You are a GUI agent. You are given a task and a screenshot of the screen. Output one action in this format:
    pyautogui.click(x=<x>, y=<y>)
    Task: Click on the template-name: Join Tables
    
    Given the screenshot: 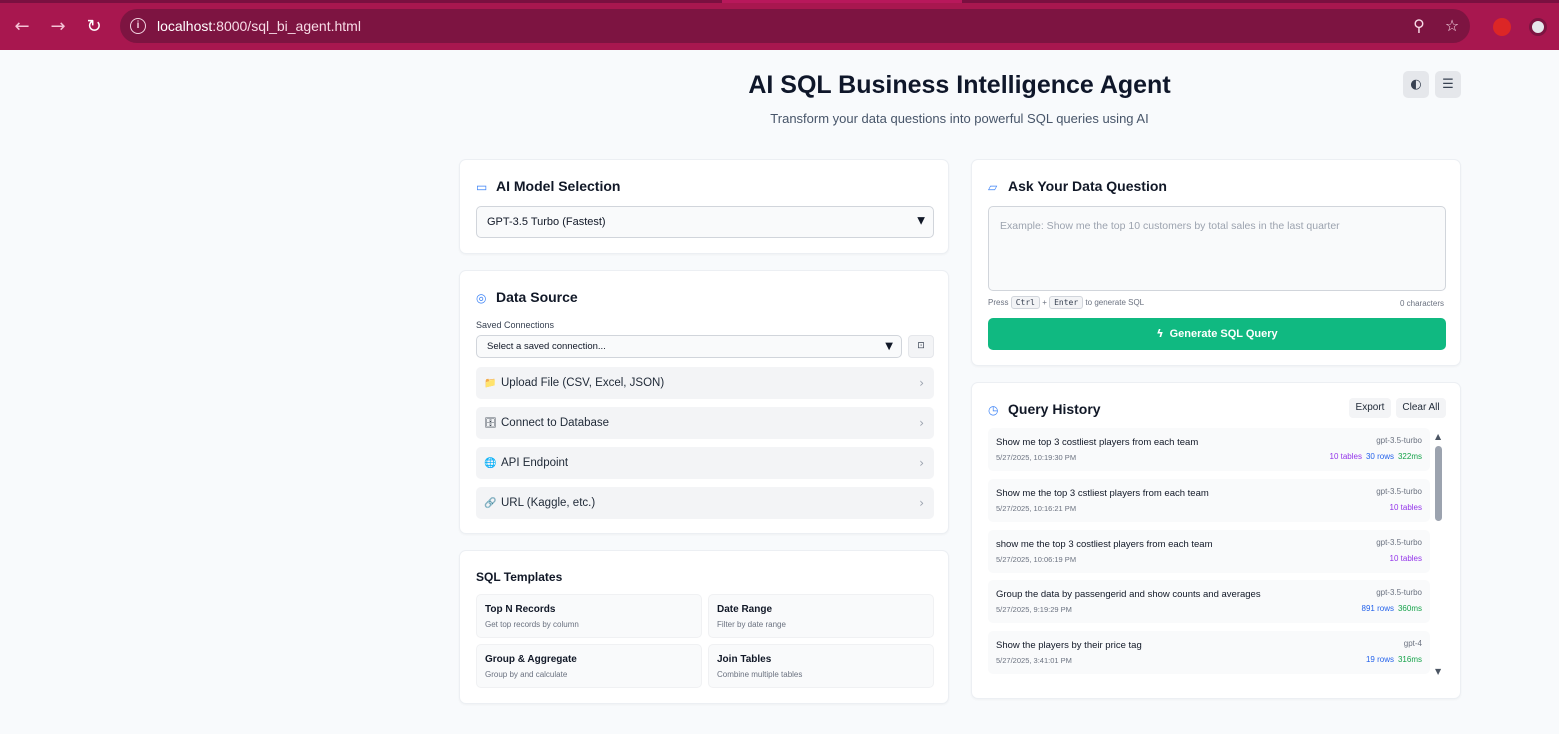 What is the action you would take?
    pyautogui.click(x=744, y=659)
    